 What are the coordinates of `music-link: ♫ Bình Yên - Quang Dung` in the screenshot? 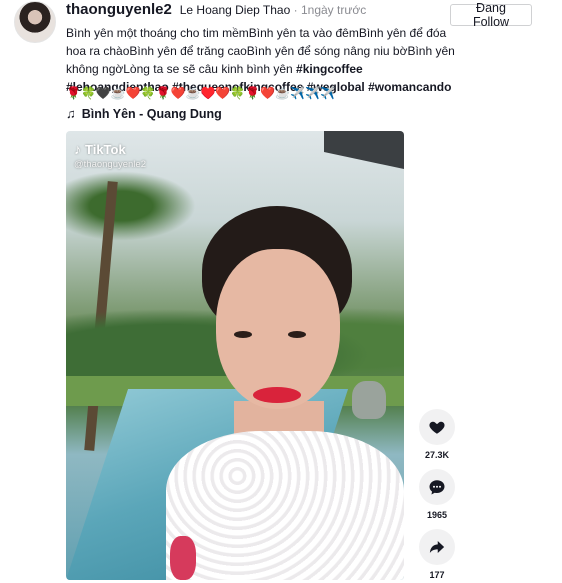 It's located at (144, 113).